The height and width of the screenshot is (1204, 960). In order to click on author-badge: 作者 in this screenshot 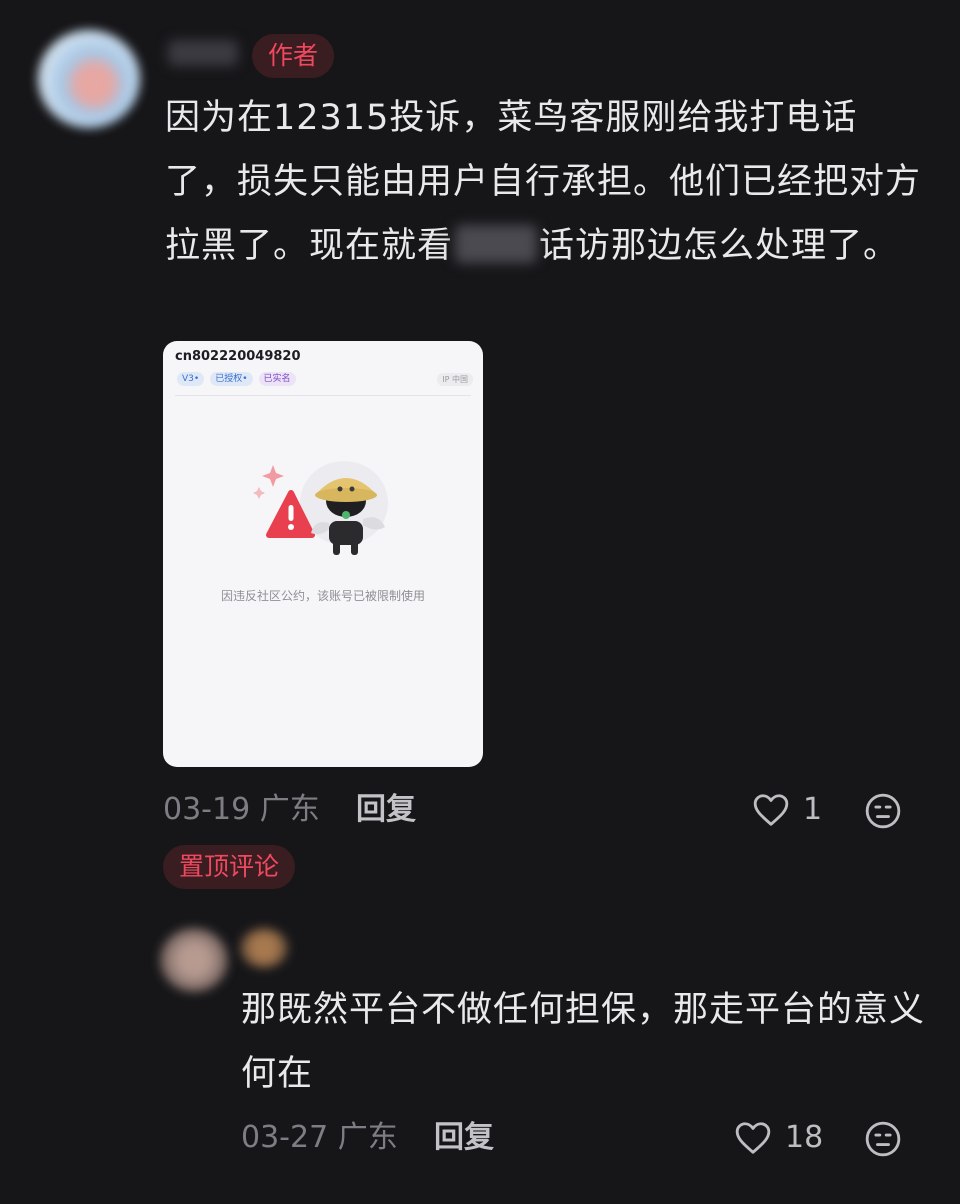, I will do `click(293, 56)`.